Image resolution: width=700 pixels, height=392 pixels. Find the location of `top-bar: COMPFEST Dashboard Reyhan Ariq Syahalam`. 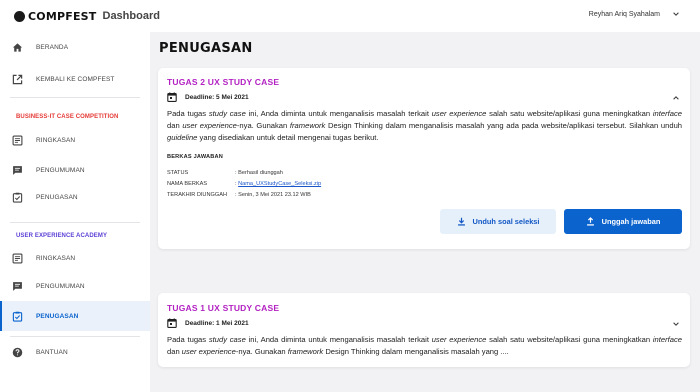

top-bar: COMPFEST Dashboard Reyhan Ariq Syahalam is located at coordinates (350, 16).